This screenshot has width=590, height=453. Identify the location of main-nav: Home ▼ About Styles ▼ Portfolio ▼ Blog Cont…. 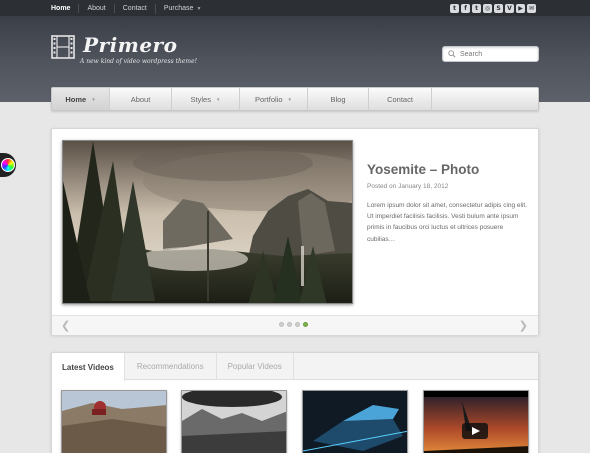
(295, 99).